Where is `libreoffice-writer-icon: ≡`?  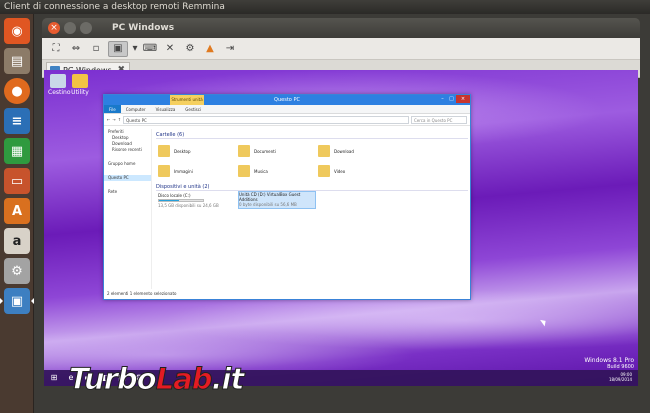 libreoffice-writer-icon: ≡ is located at coordinates (17, 121).